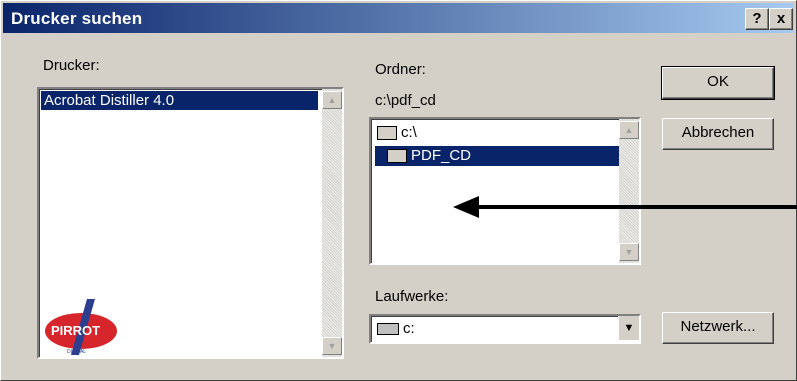 This screenshot has width=797, height=381. I want to click on folder-list-scrollbar: ▲ ▼, so click(629, 191).